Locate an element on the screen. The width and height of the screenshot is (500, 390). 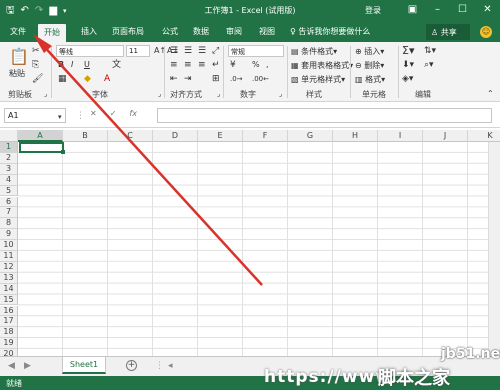
row-header-6: 6 is located at coordinates (9, 202).